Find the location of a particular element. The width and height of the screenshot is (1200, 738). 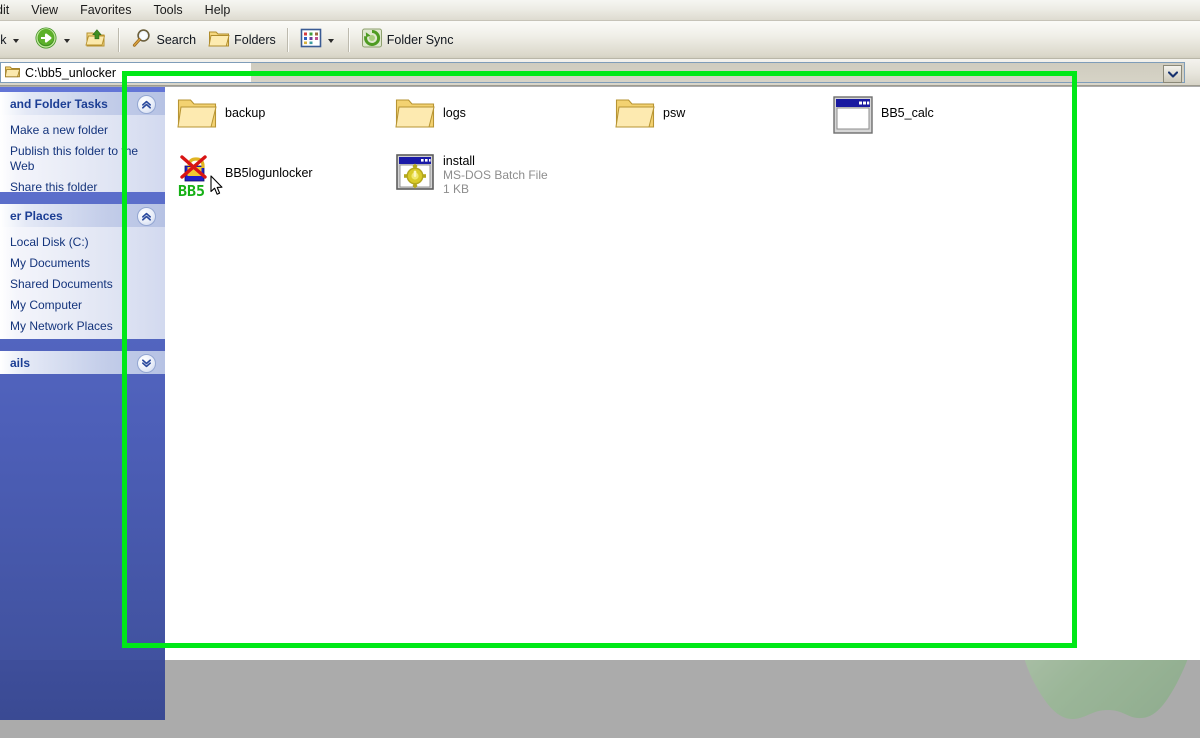

menu-item-help: Help is located at coordinates (218, 10).